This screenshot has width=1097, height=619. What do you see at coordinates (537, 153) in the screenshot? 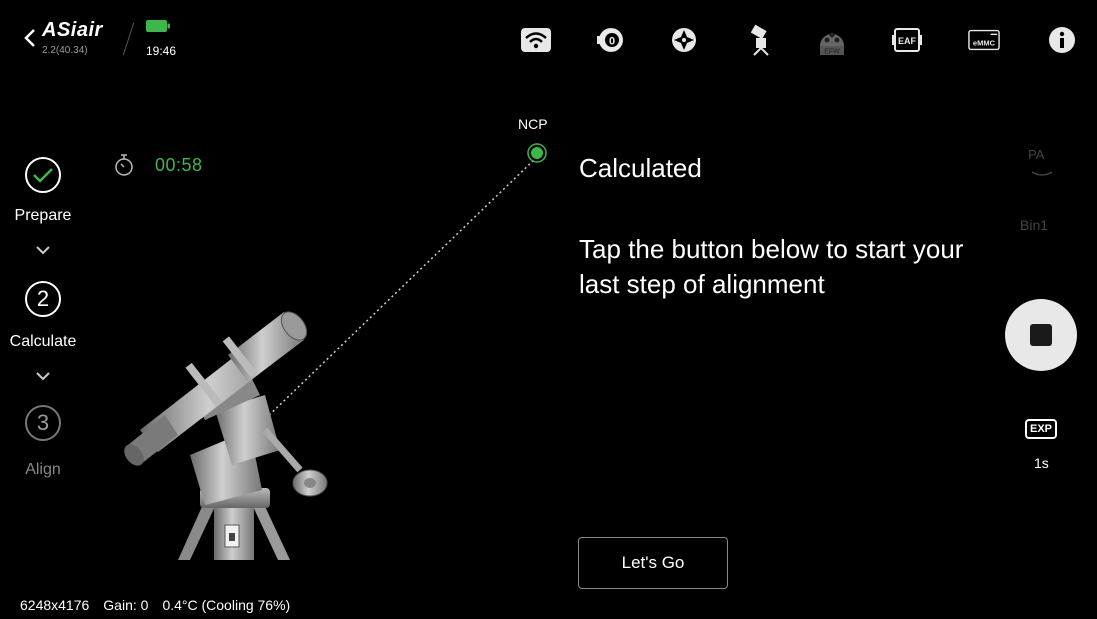
I see `ncp-target-dot` at bounding box center [537, 153].